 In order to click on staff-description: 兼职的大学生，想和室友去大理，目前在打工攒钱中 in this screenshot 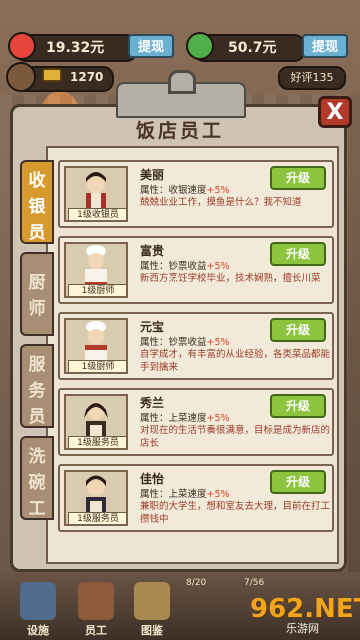, I will do `click(235, 513)`.